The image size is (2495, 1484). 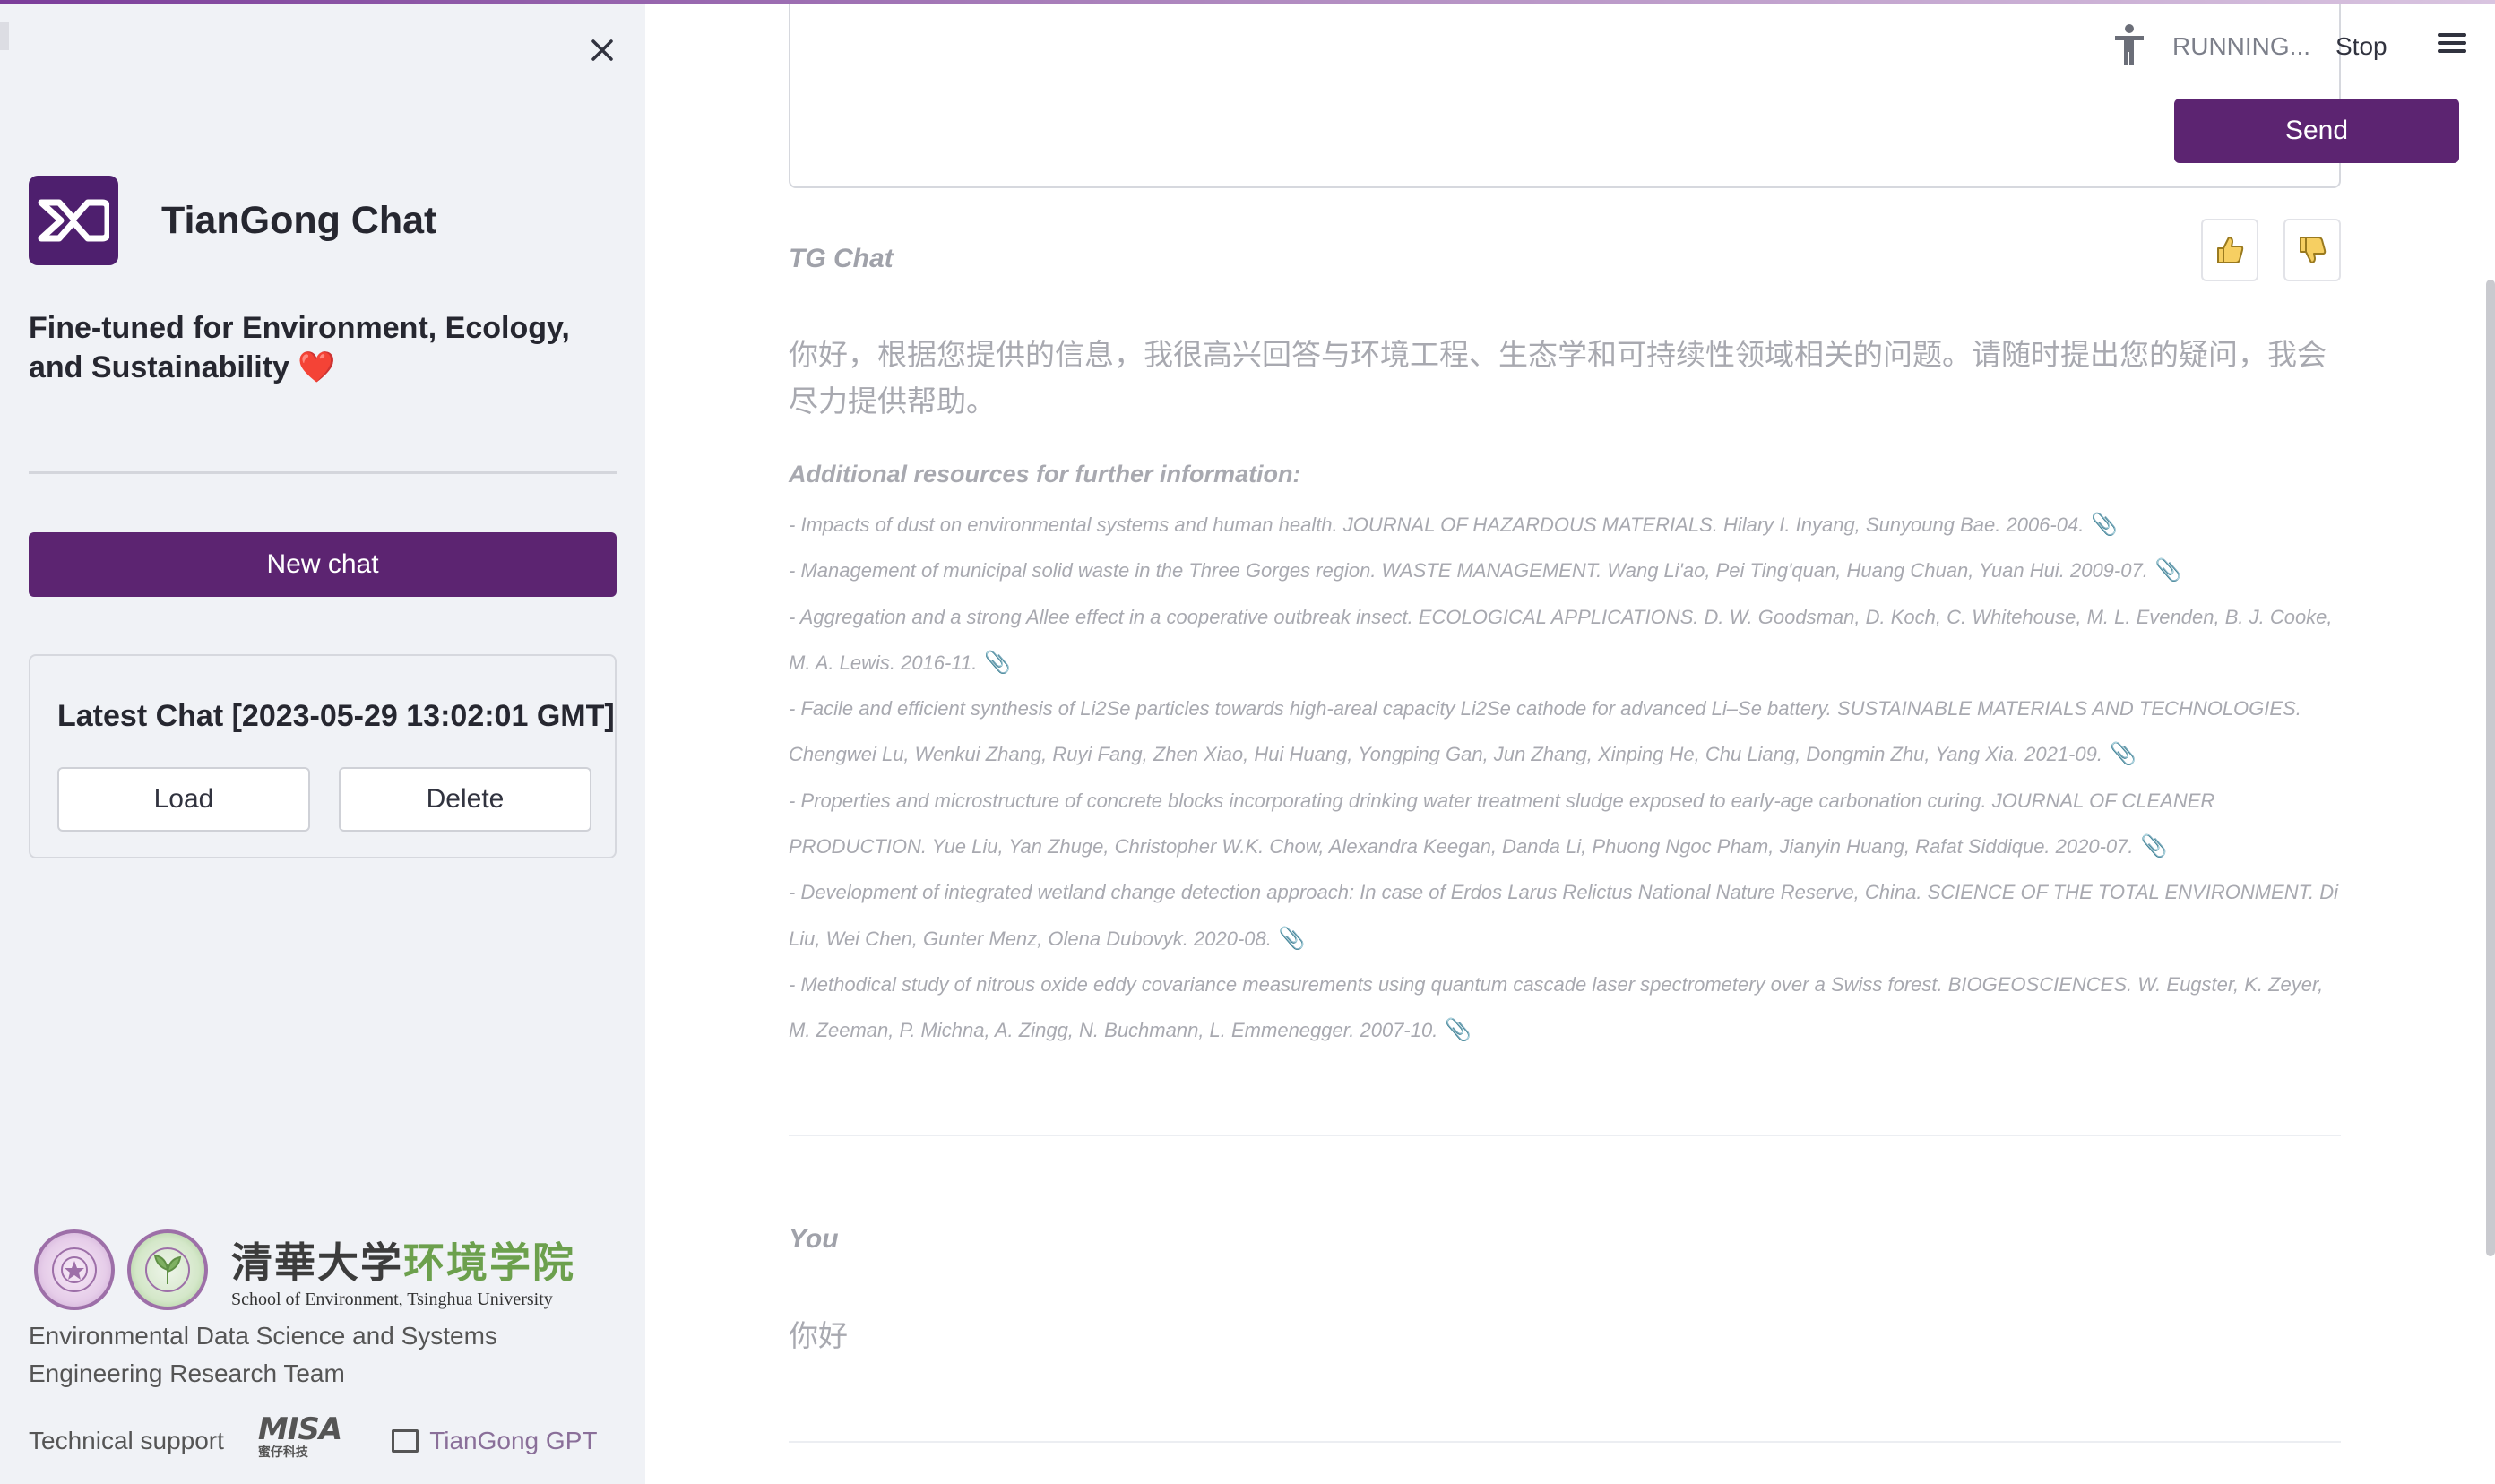 I want to click on thumbs-down-icon, so click(x=2313, y=250).